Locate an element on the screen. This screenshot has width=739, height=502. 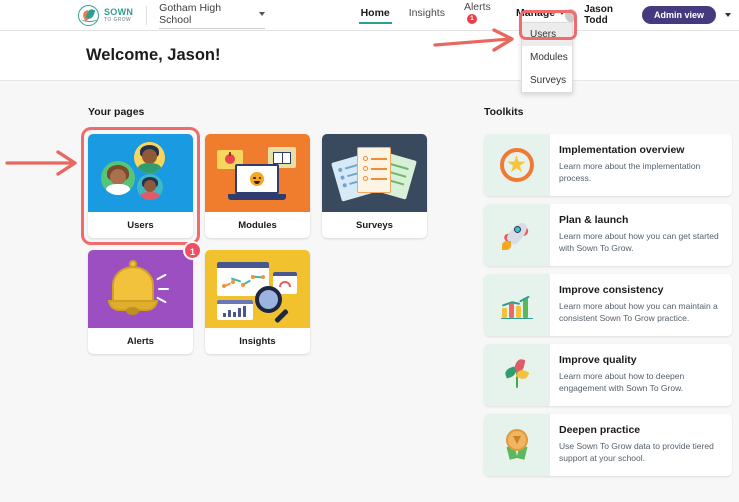
school-selector: Gotham High School is located at coordinates (212, 15).